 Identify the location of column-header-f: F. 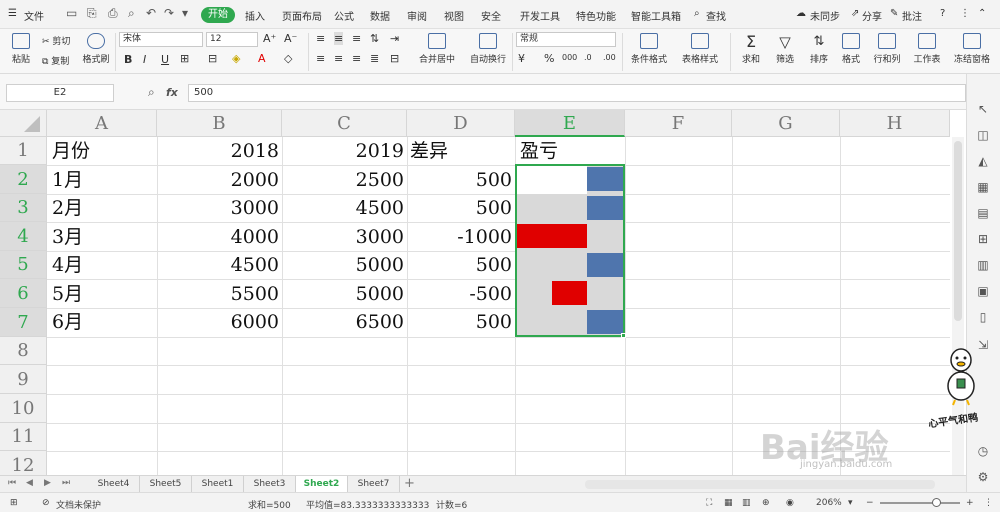
(678, 123).